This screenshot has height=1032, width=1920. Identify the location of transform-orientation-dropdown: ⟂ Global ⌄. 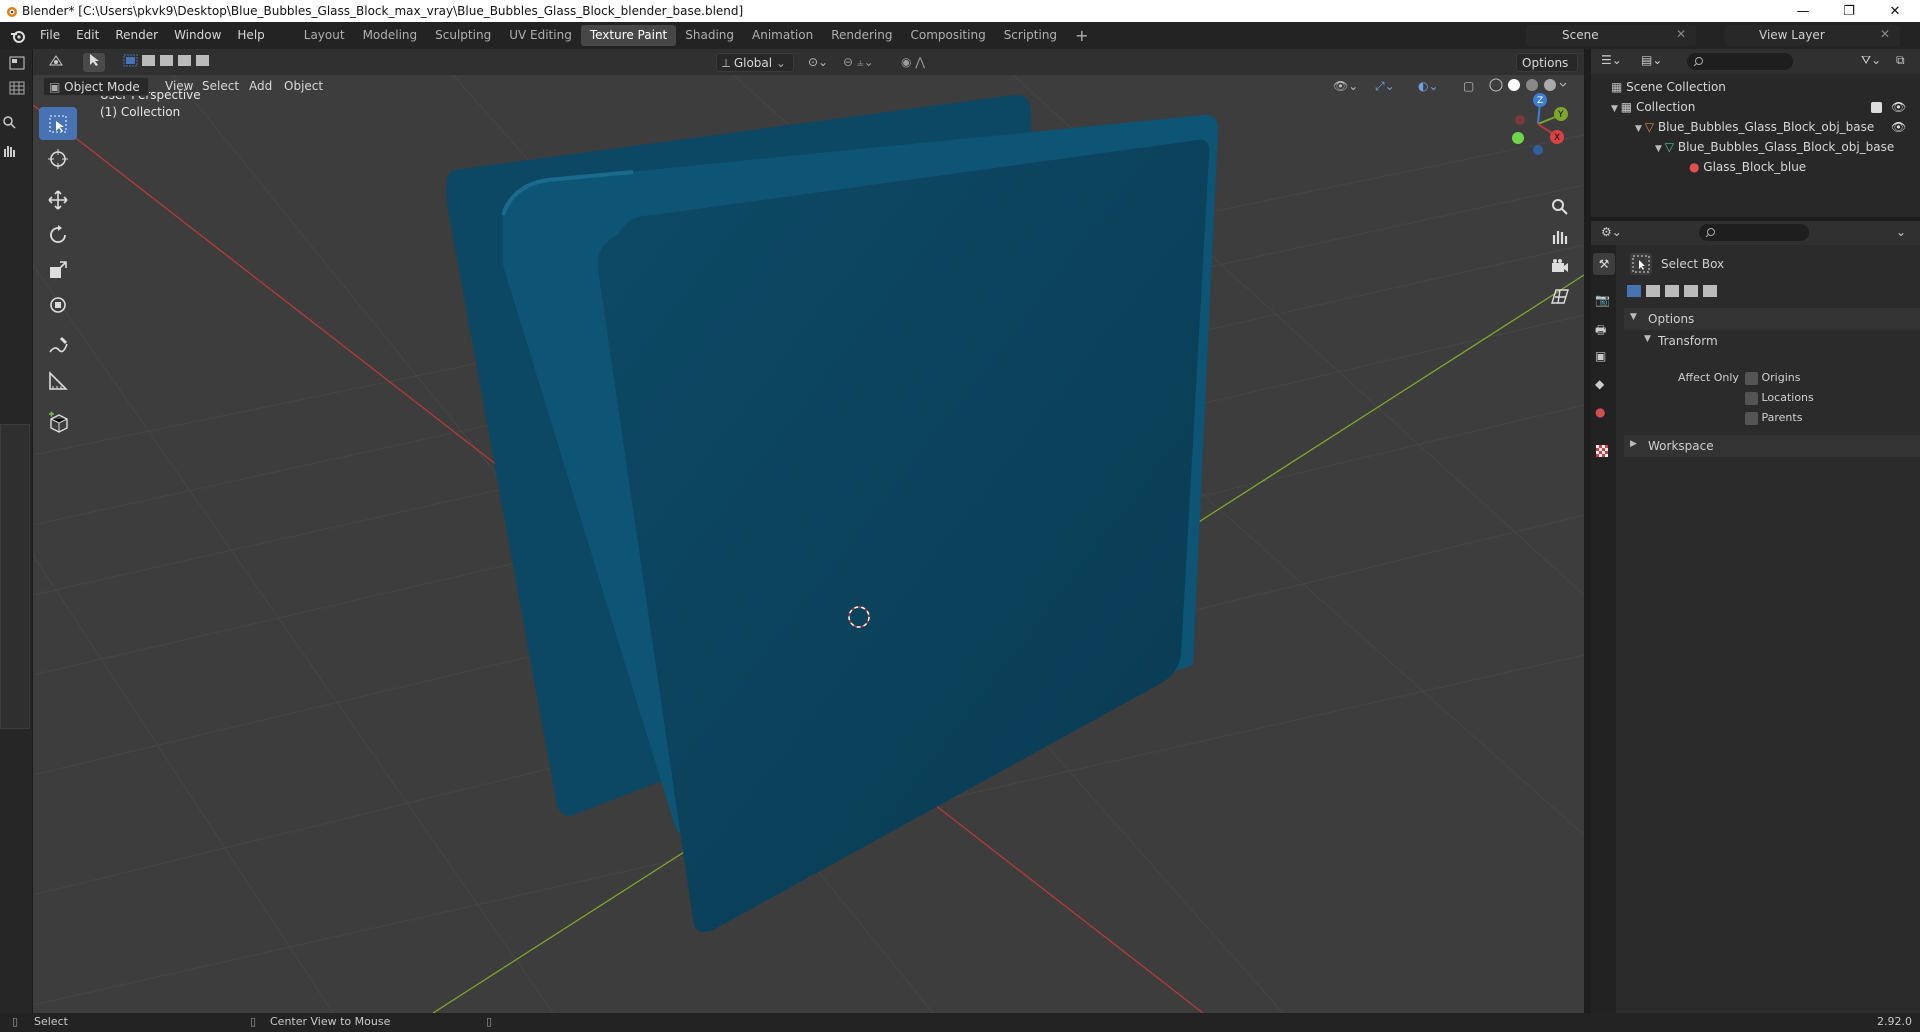
(755, 62).